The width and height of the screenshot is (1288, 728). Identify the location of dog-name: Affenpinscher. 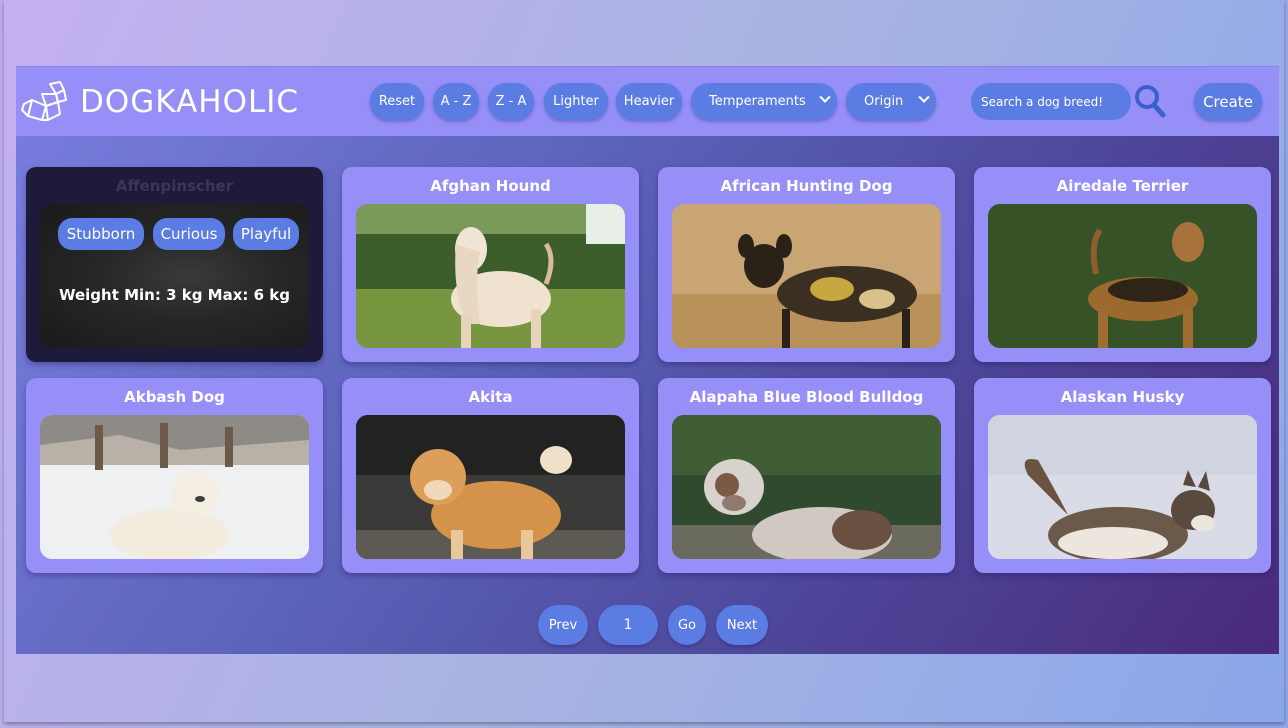
(174, 186).